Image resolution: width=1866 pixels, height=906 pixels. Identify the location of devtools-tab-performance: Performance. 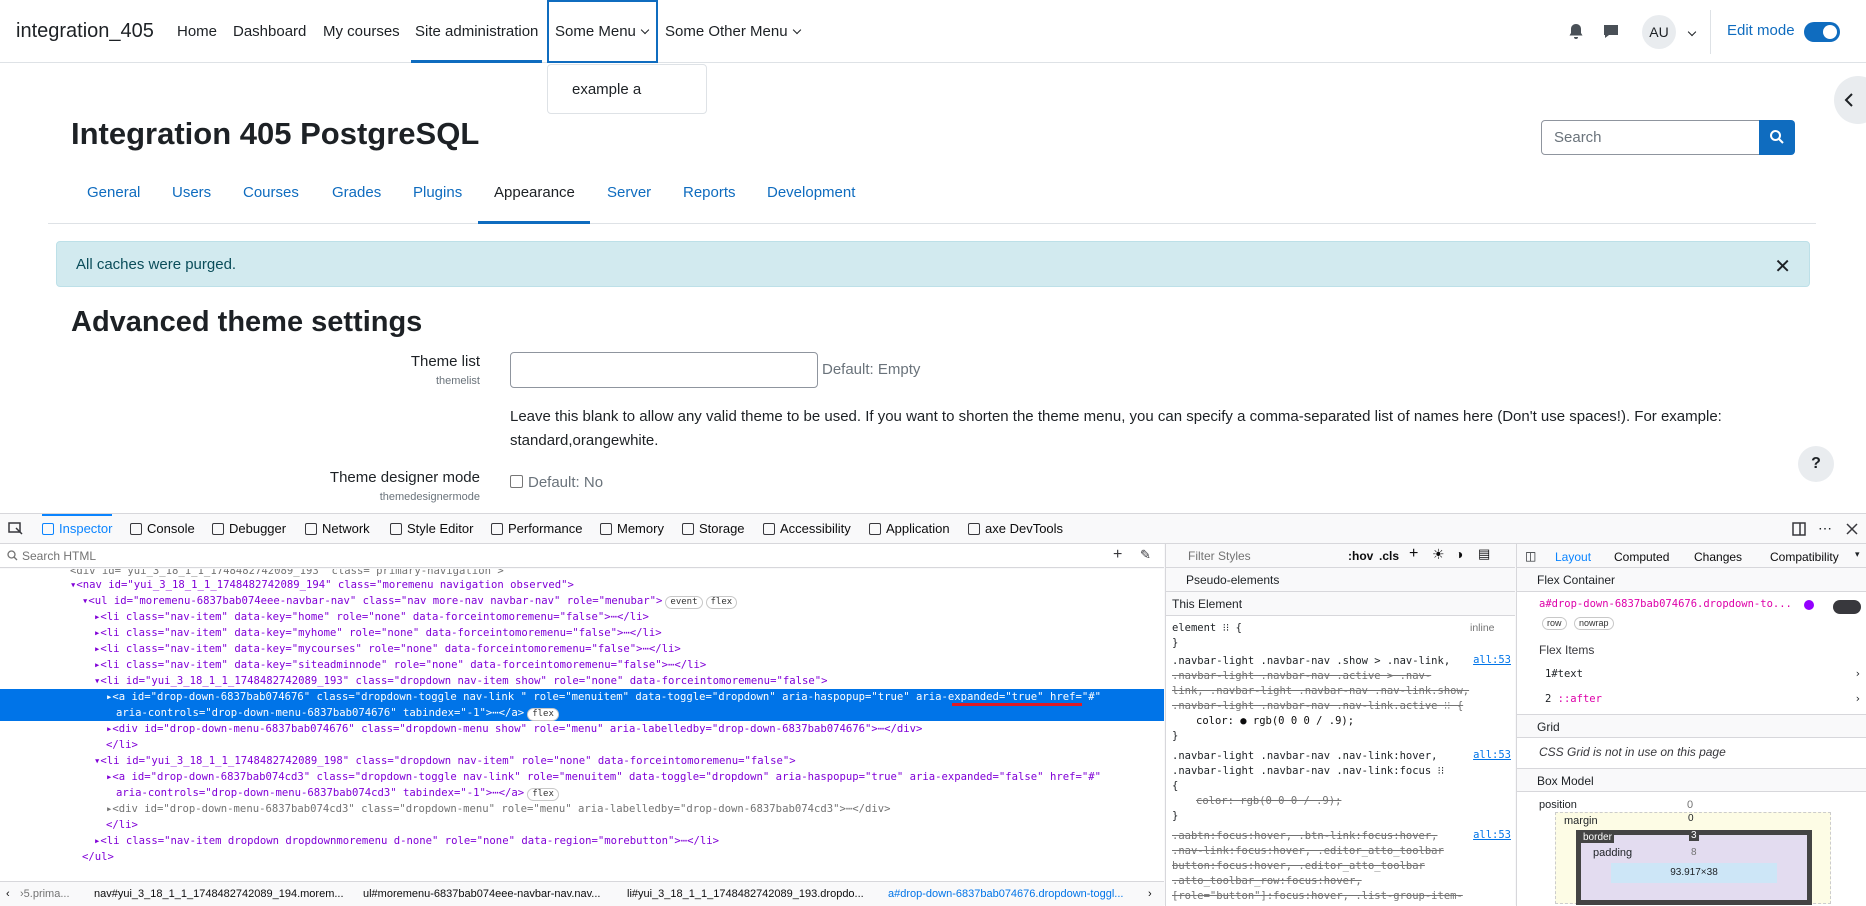
(536, 529).